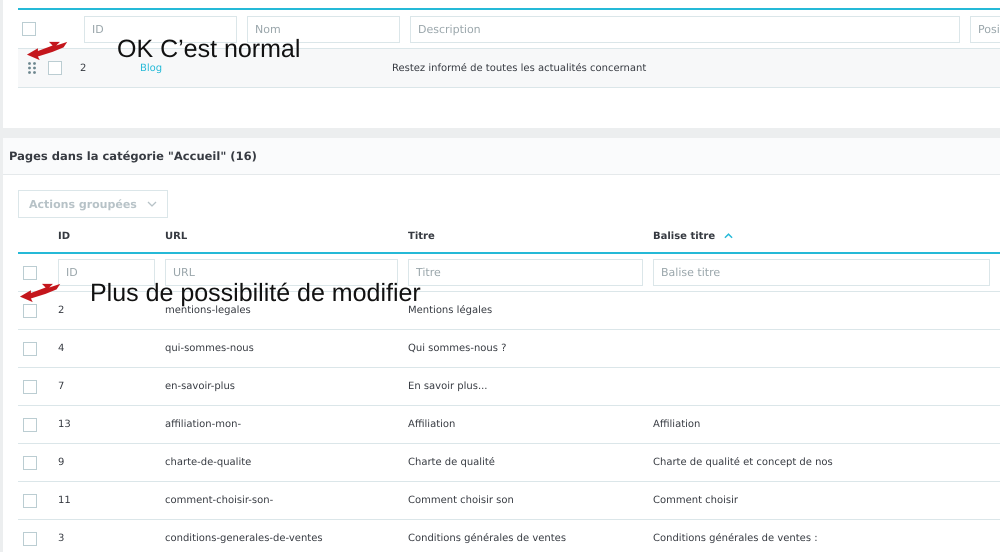 The width and height of the screenshot is (1000, 552). Describe the element at coordinates (210, 348) in the screenshot. I see `table-cell-text: qui-sommes-nous` at that location.